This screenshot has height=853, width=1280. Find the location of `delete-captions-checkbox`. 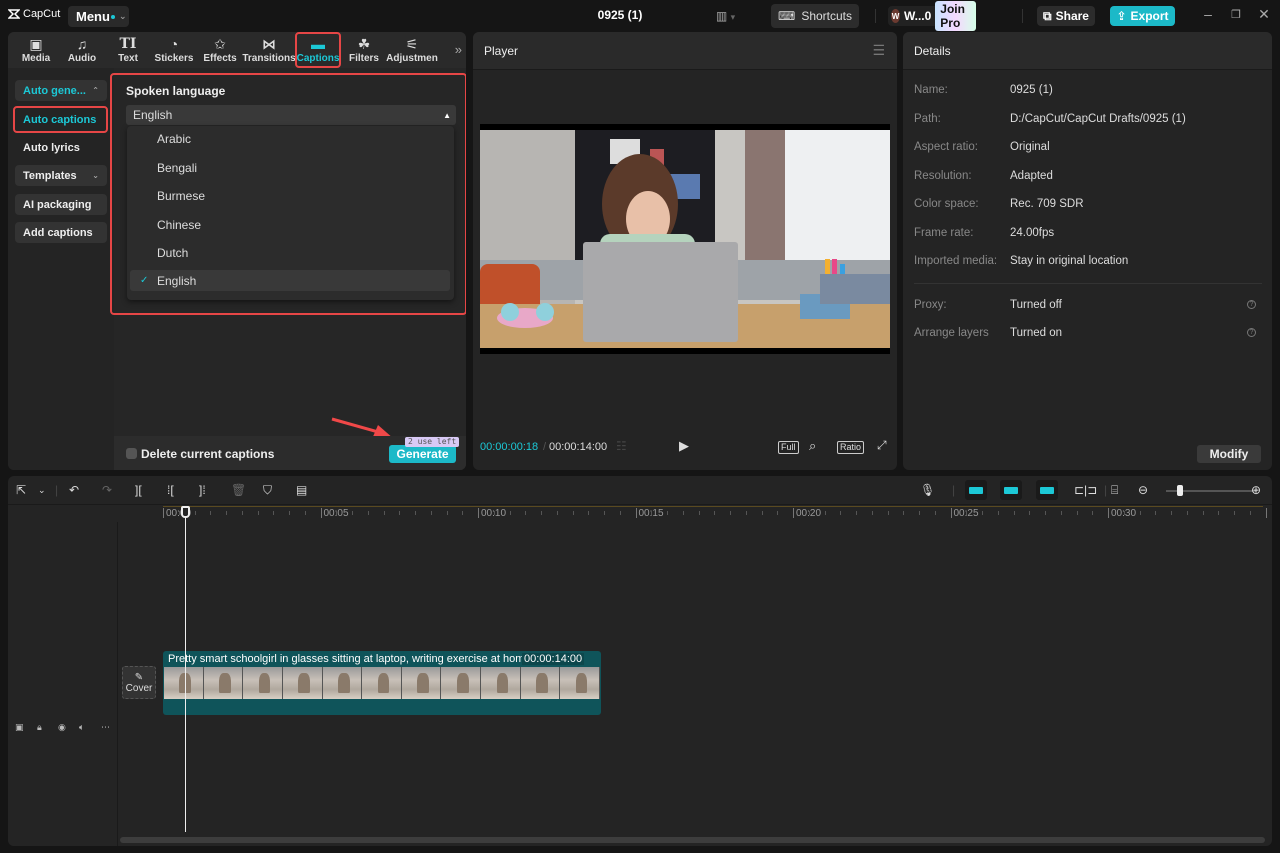

delete-captions-checkbox is located at coordinates (131, 453).